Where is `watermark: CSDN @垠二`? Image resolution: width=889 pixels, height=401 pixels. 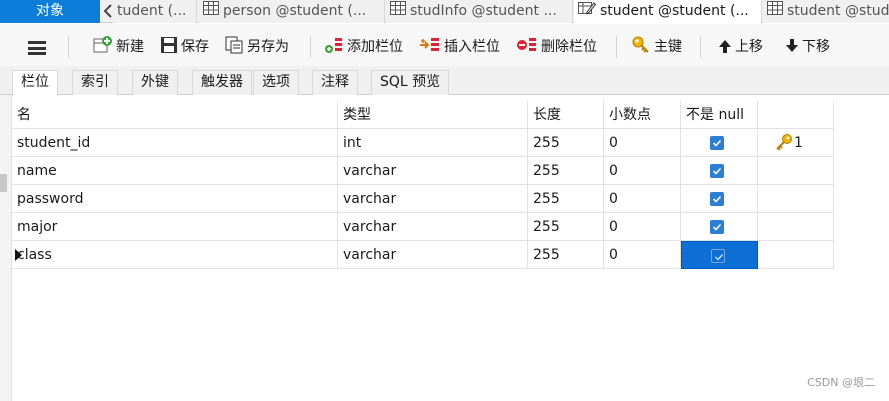 watermark: CSDN @垠二 is located at coordinates (841, 382).